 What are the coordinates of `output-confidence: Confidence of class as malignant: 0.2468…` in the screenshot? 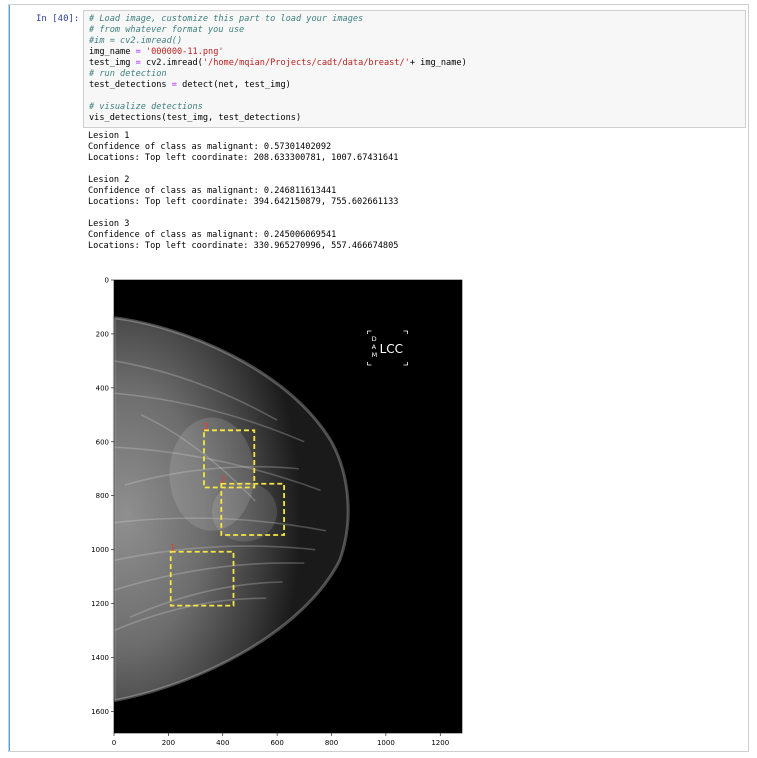 It's located at (212, 191).